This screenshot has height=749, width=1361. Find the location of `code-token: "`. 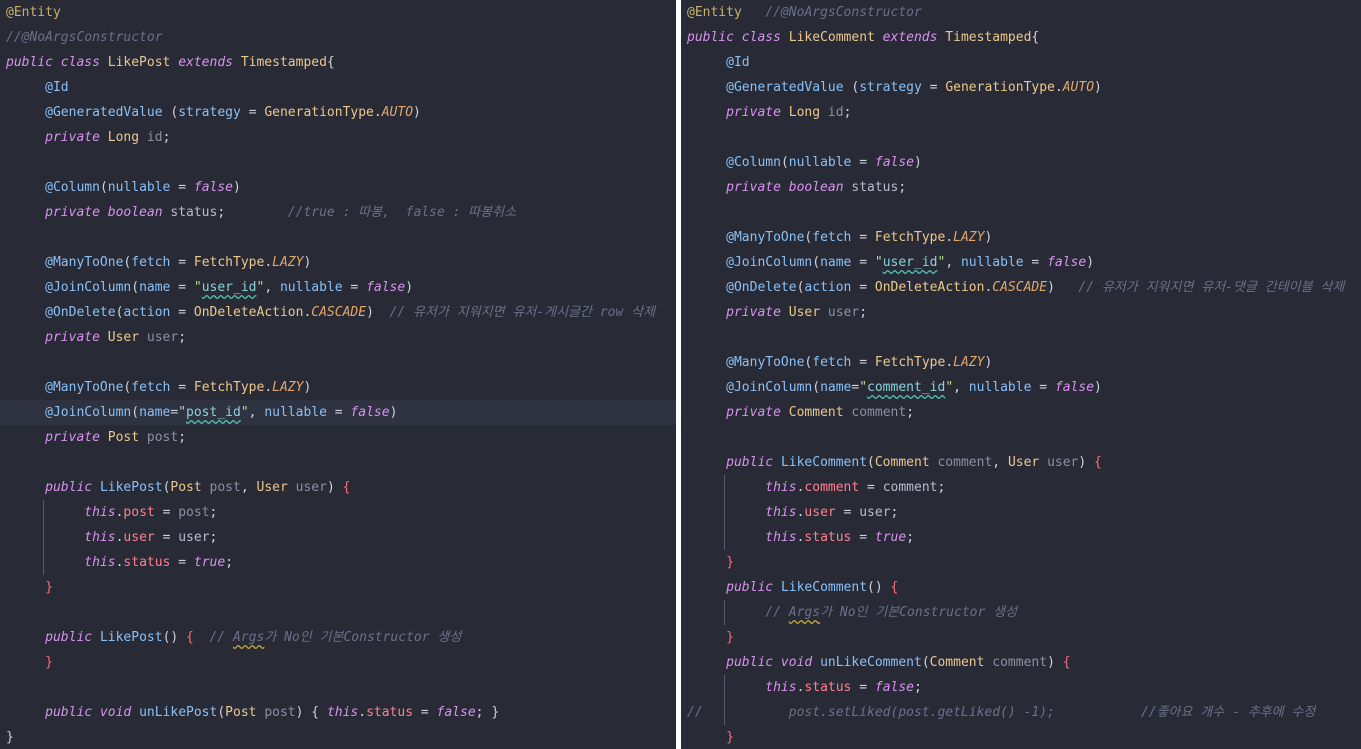

code-token: " is located at coordinates (197, 287).